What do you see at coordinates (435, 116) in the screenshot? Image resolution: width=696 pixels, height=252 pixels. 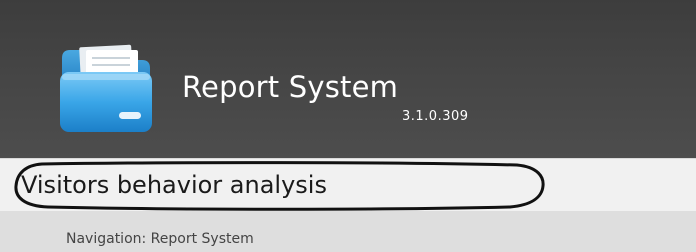 I see `app-version: 3.1.0.309` at bounding box center [435, 116].